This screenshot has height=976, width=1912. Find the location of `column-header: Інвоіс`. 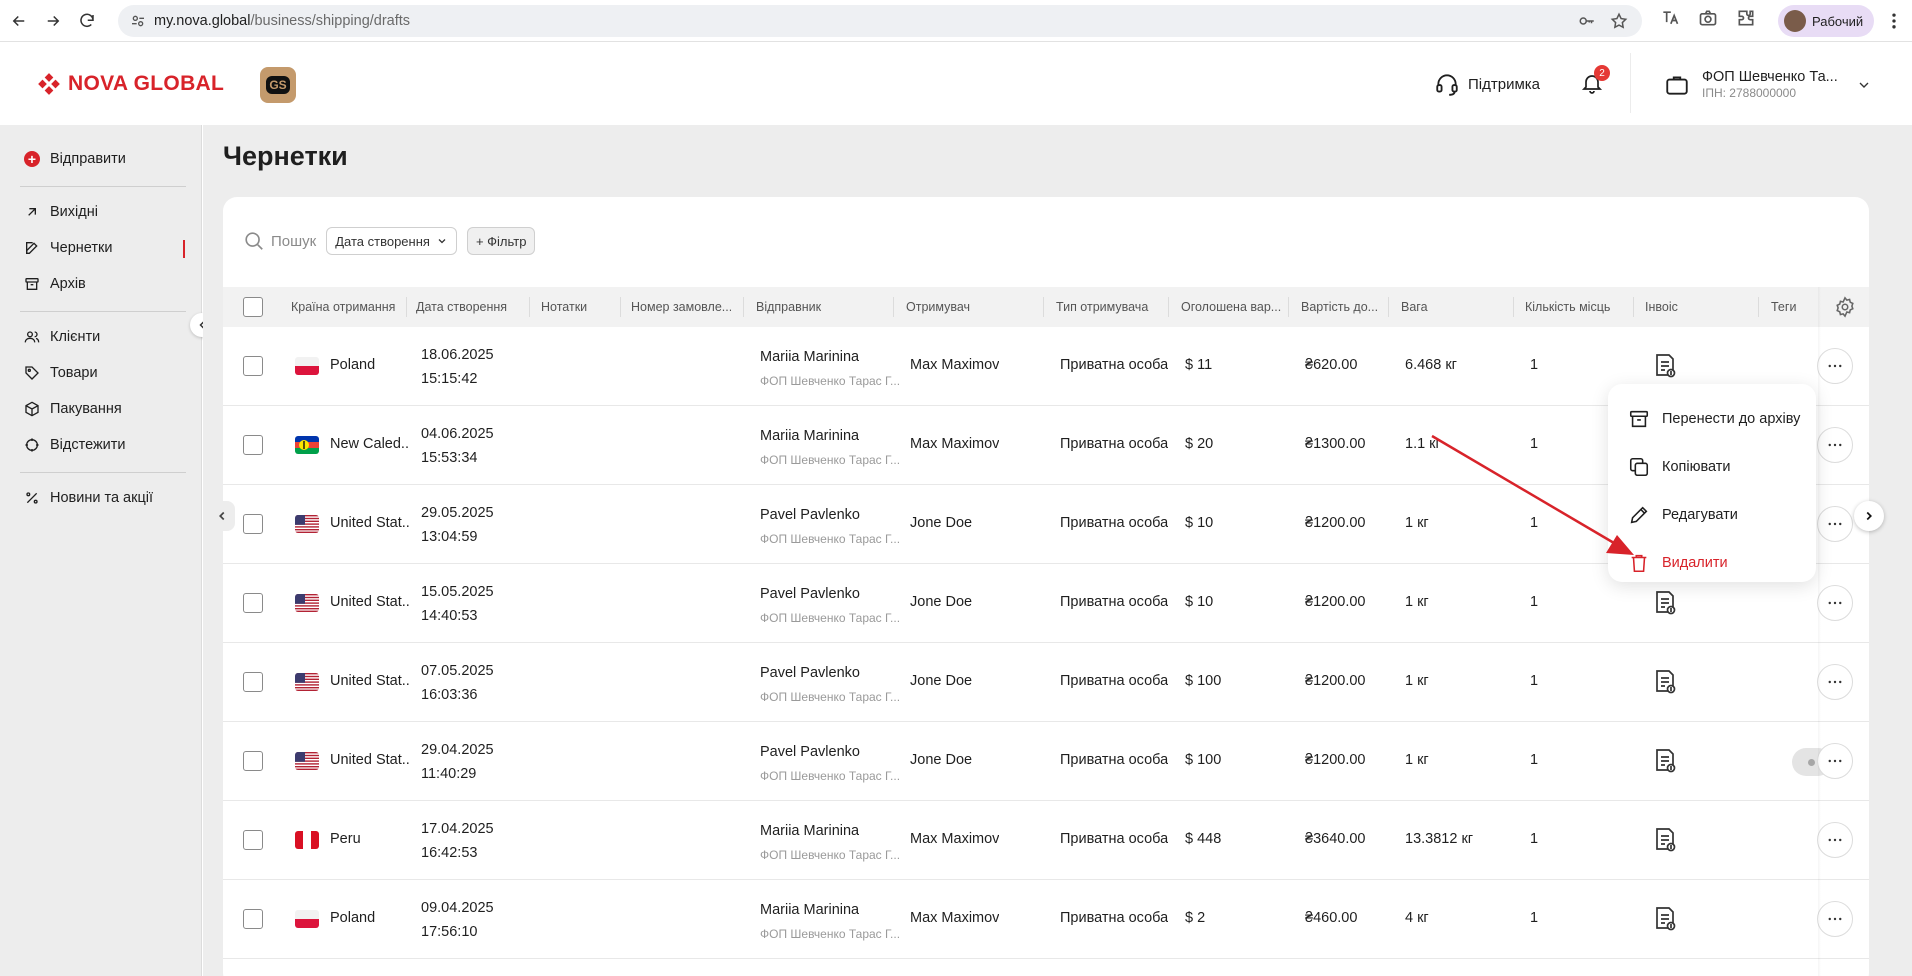

column-header: Інвоіс is located at coordinates (1675, 307).